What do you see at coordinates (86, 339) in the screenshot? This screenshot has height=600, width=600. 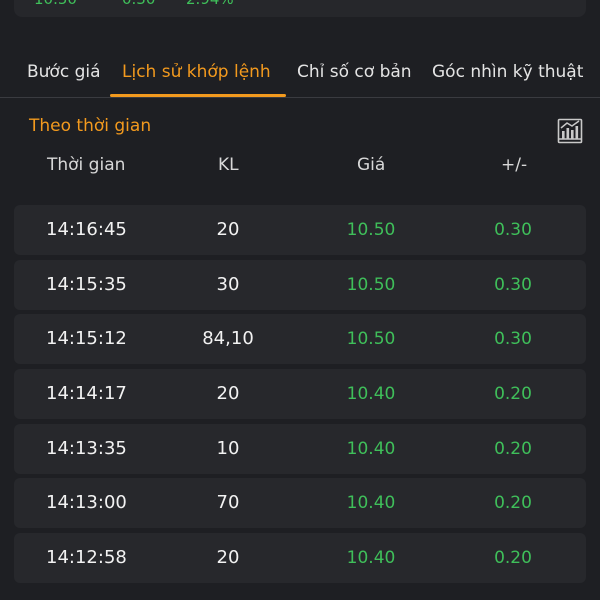 I see `trade-time: 14:15:12` at bounding box center [86, 339].